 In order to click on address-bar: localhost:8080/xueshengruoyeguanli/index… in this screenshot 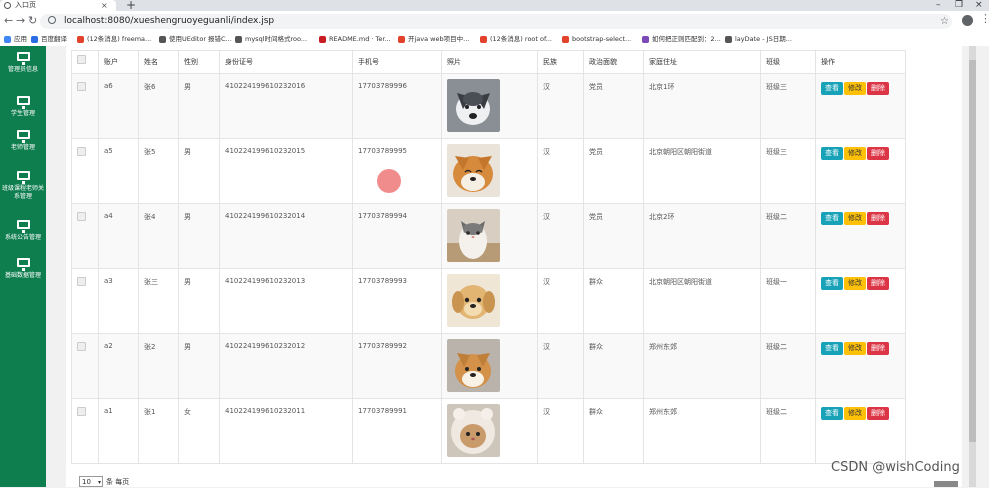, I will do `click(496, 21)`.